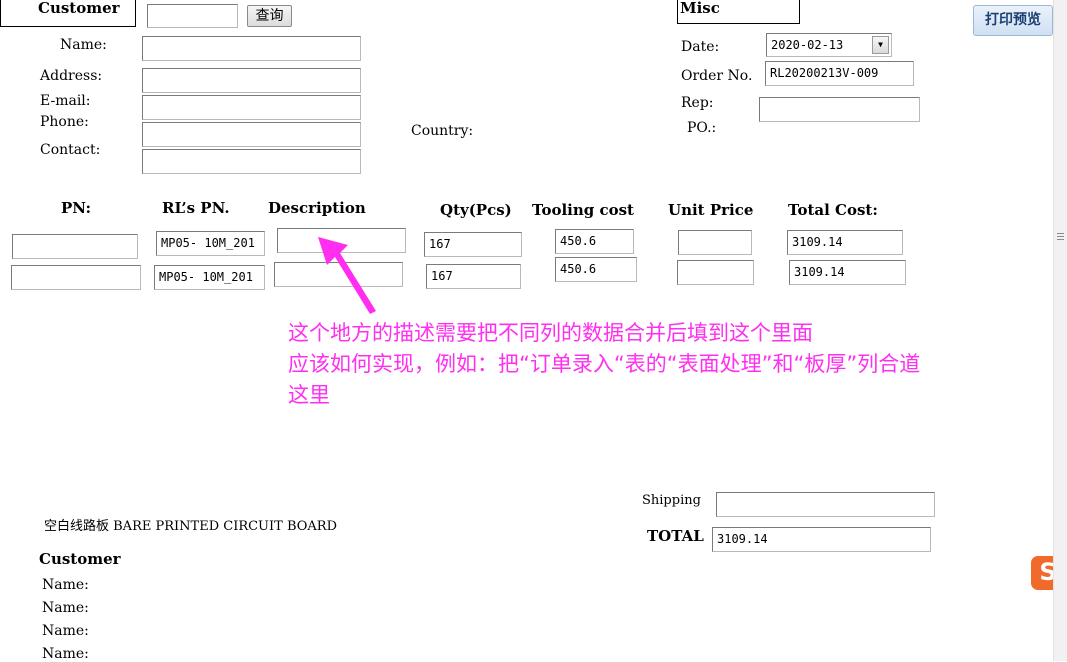 The image size is (1067, 662). Describe the element at coordinates (717, 76) in the screenshot. I see `order-no-label: Order No.` at that location.